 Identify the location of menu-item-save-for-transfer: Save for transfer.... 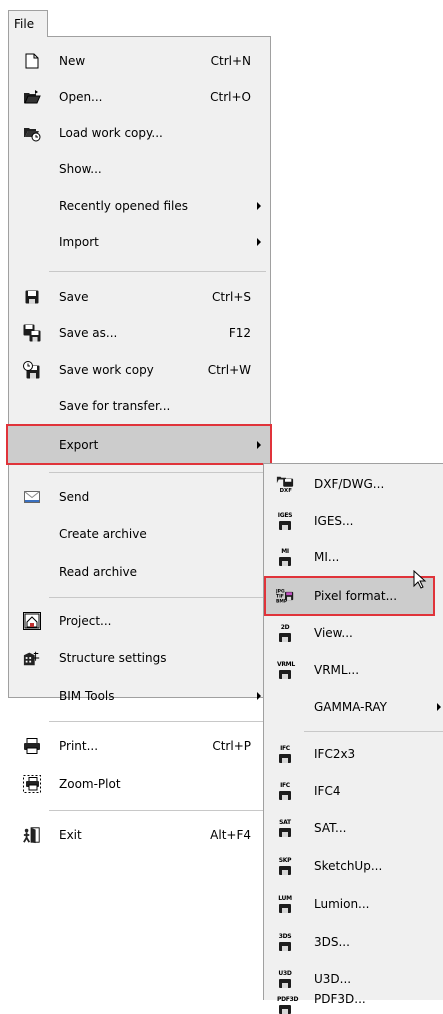
(139, 406).